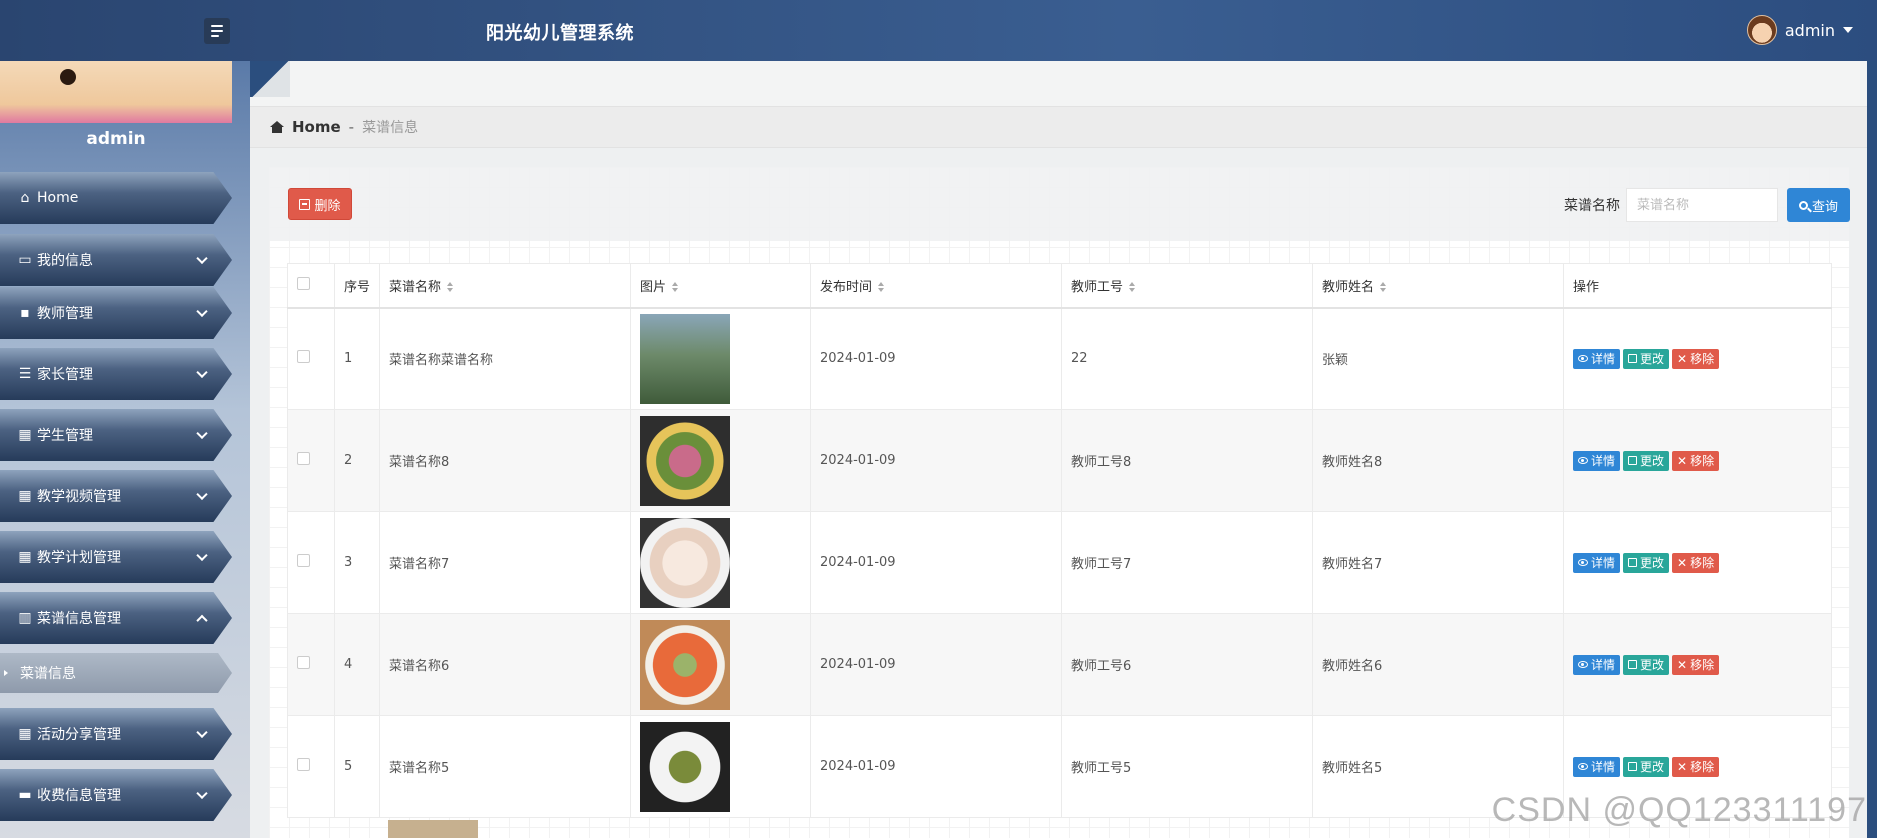 The width and height of the screenshot is (1877, 838). What do you see at coordinates (1187, 664) in the screenshot?
I see `teacher-id: 教师工号6` at bounding box center [1187, 664].